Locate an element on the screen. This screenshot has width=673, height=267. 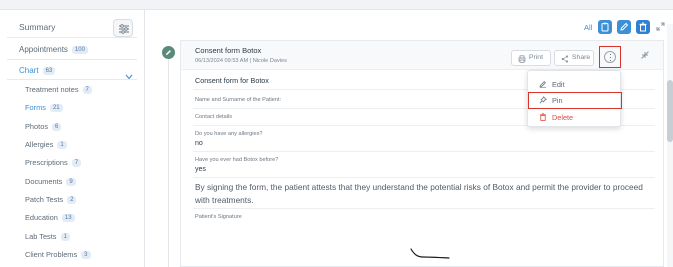
sidebar-item-documents: Documents 9 is located at coordinates (50, 181).